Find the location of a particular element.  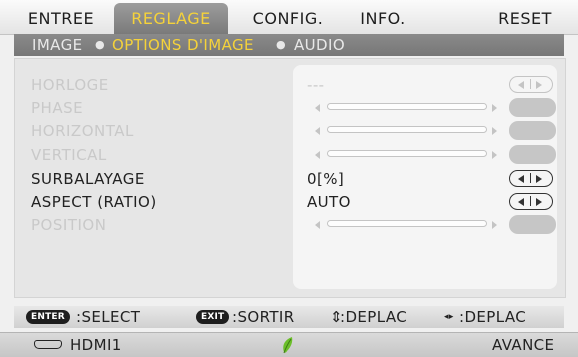

setting-label: ASPECT (RATIO) is located at coordinates (94, 202).